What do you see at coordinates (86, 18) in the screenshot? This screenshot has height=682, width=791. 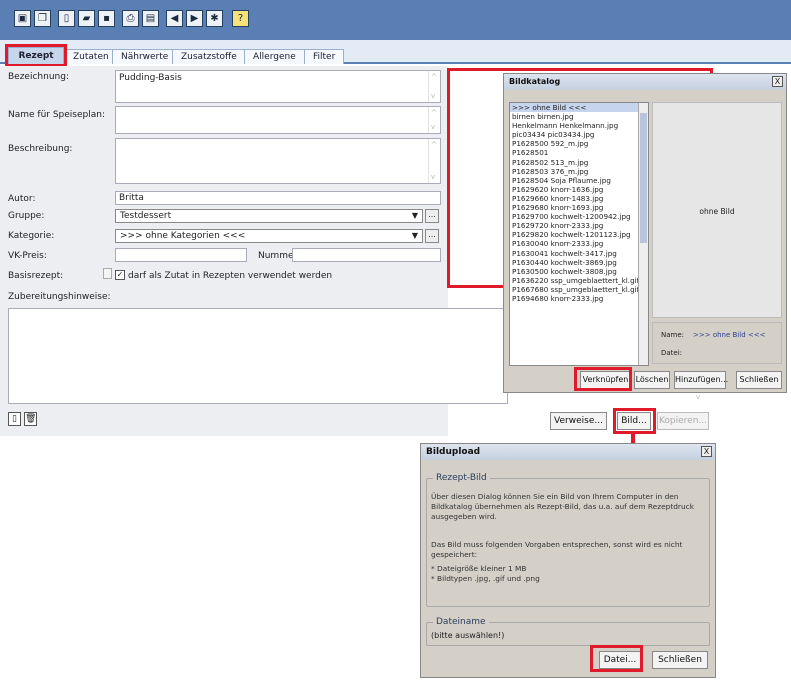 I see `open-icon: ▰` at bounding box center [86, 18].